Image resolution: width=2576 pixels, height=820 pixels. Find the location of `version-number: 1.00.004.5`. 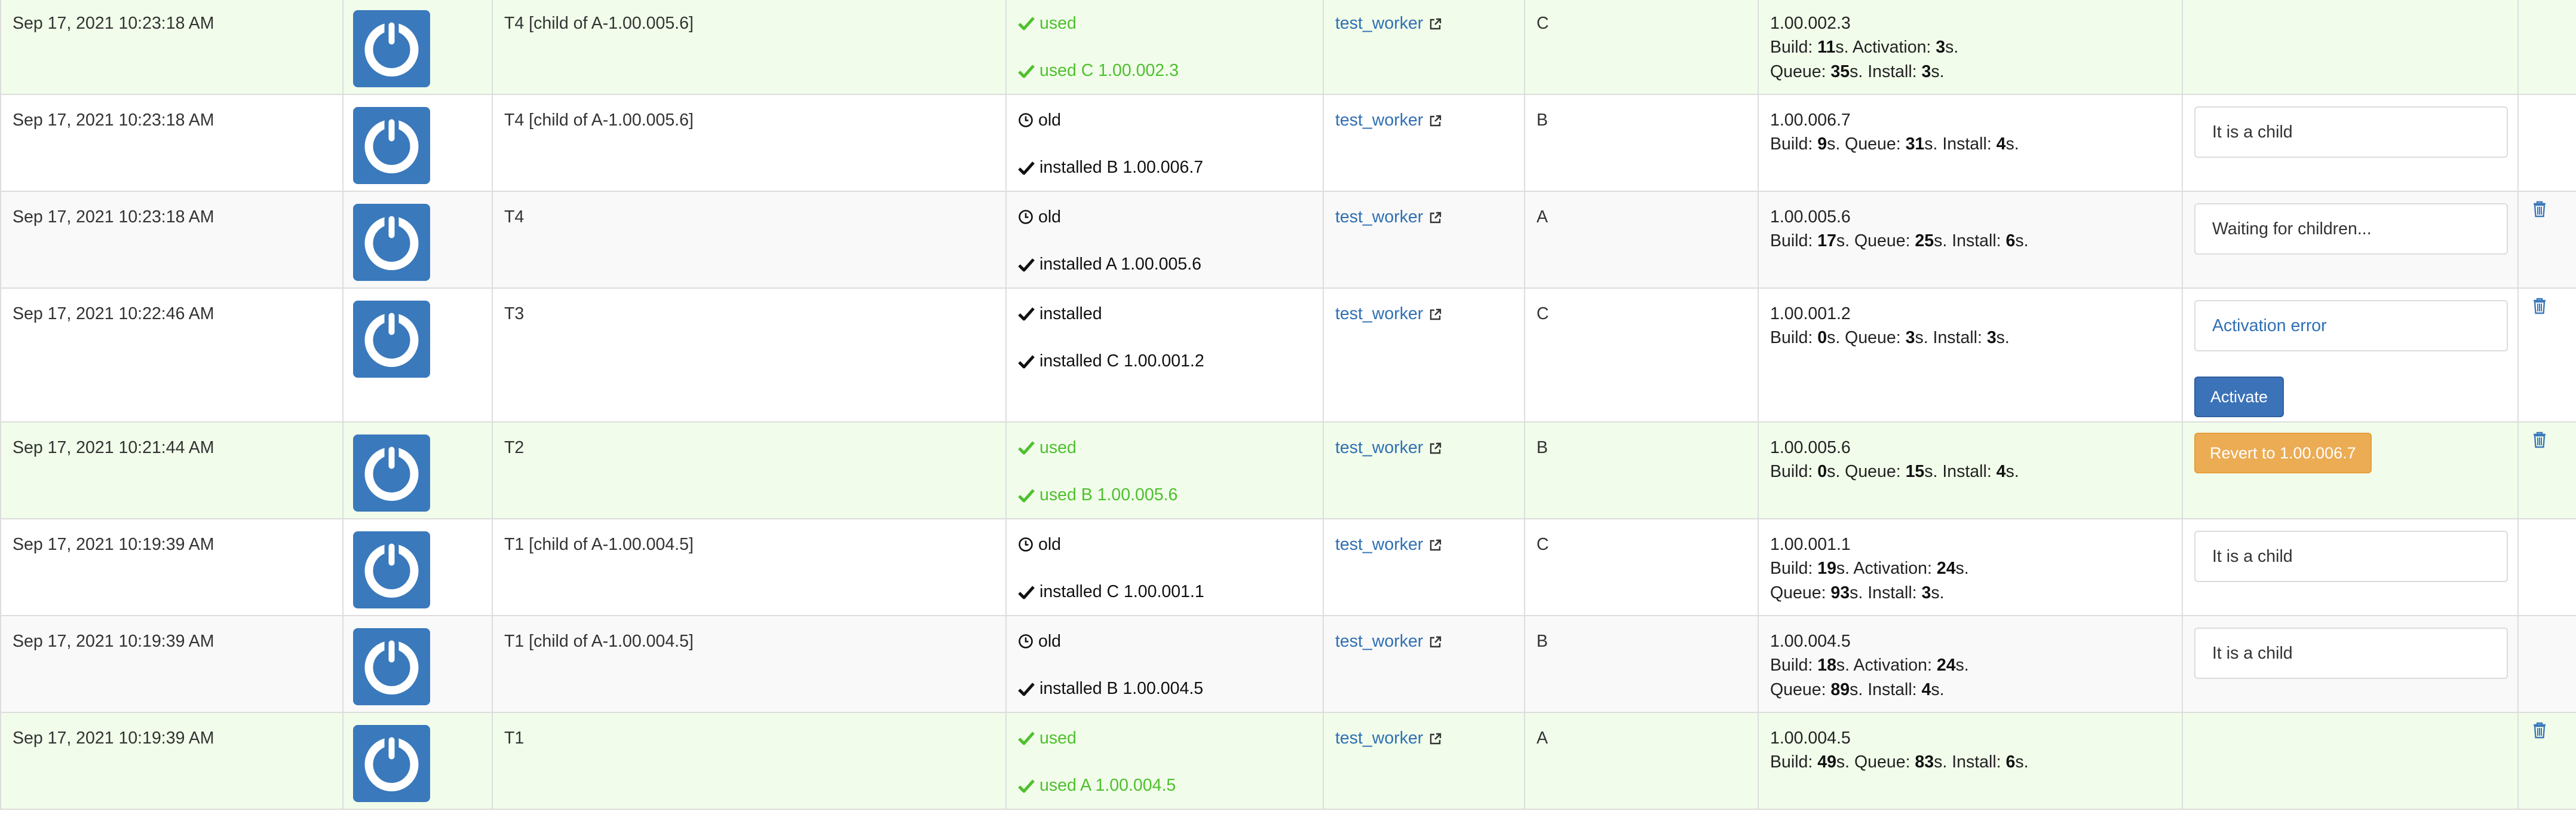

version-number: 1.00.004.5 is located at coordinates (1810, 641).